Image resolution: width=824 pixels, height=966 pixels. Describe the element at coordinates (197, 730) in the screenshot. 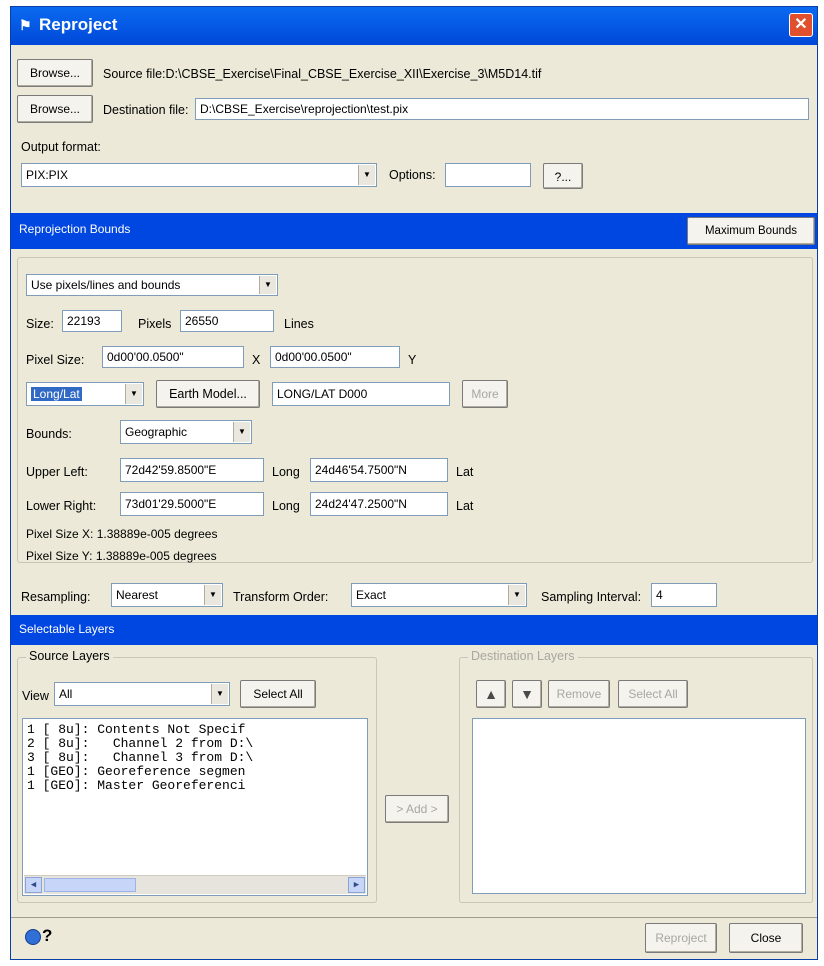

I see `list-item: 1 [ 8u]: Contents Not Specif` at that location.